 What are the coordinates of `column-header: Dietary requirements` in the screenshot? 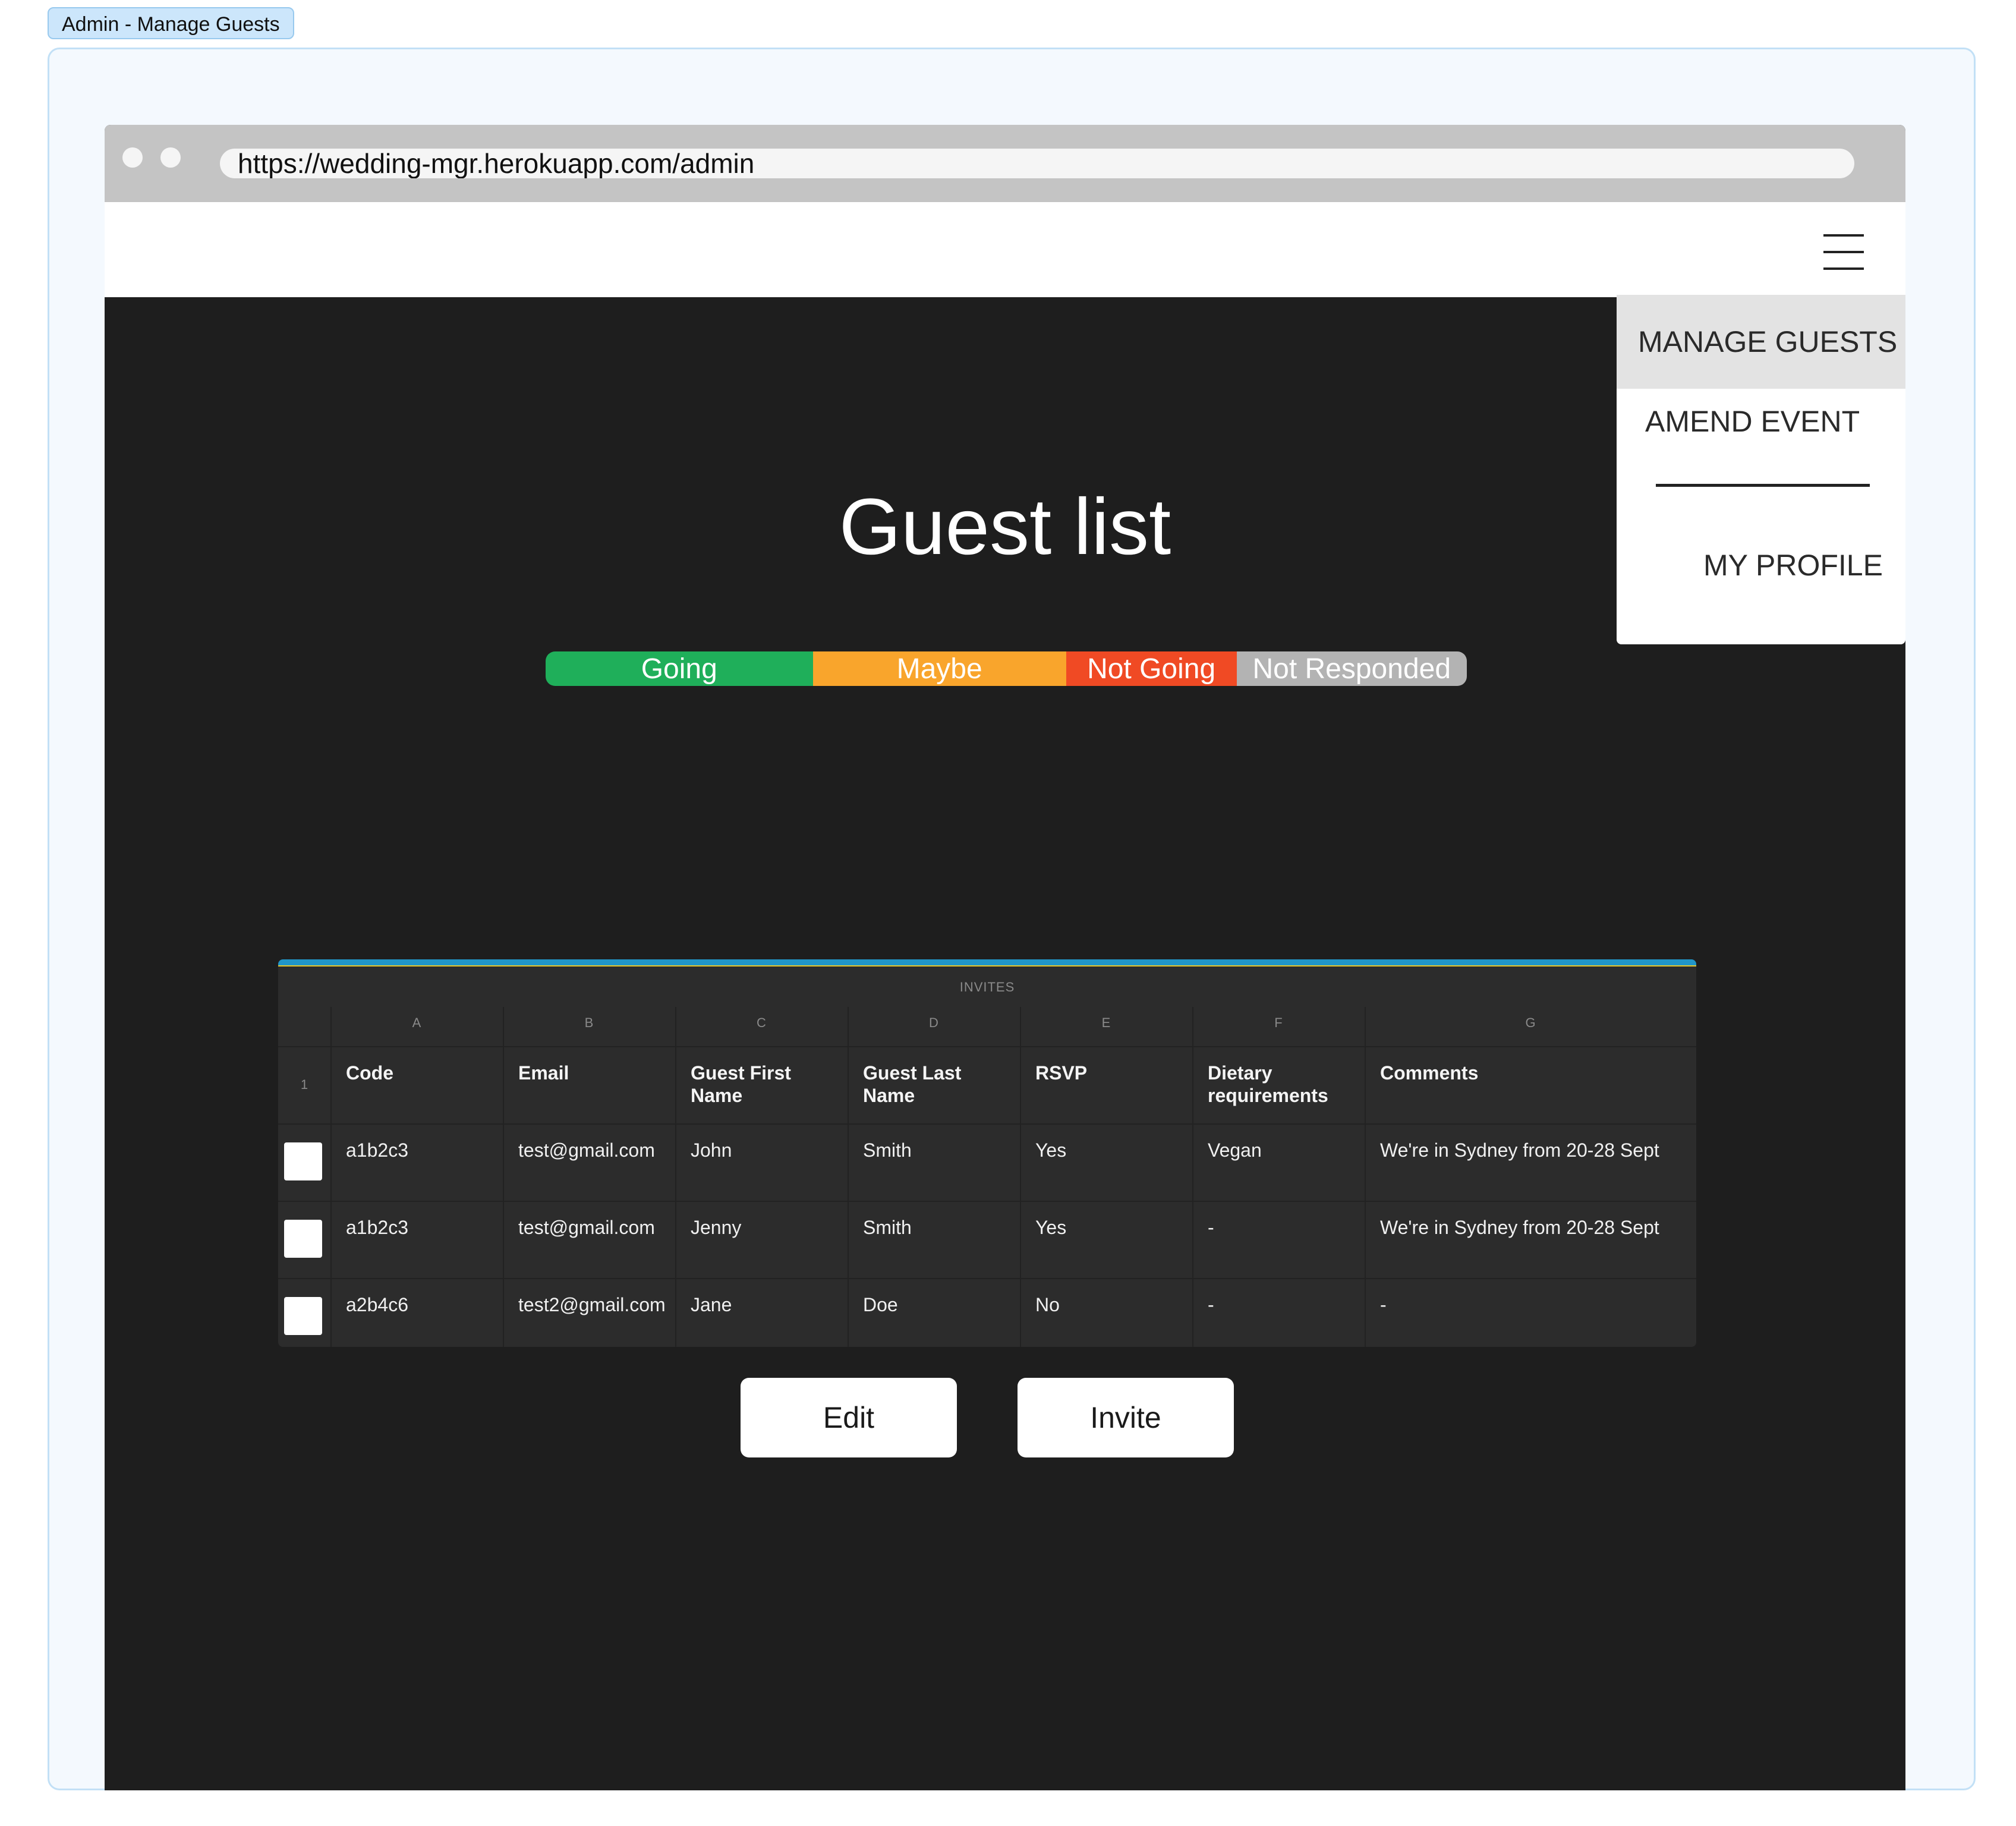 It's located at (1268, 1084).